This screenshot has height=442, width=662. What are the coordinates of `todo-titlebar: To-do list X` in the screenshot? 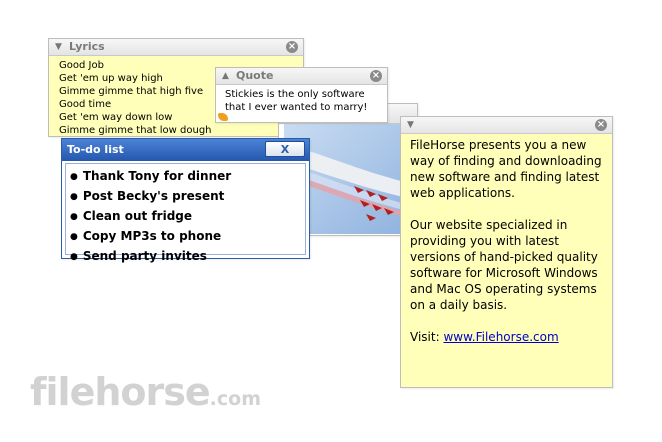 It's located at (185, 150).